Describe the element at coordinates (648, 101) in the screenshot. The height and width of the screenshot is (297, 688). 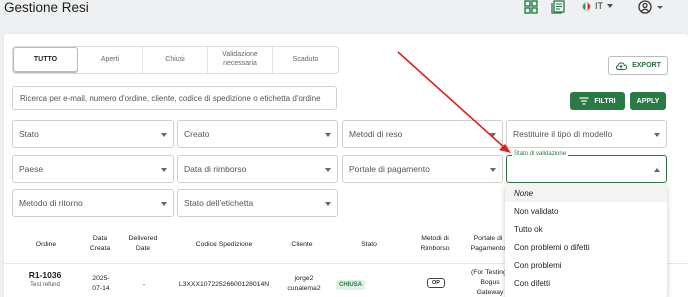
I see `apply-button: APPLY` at that location.